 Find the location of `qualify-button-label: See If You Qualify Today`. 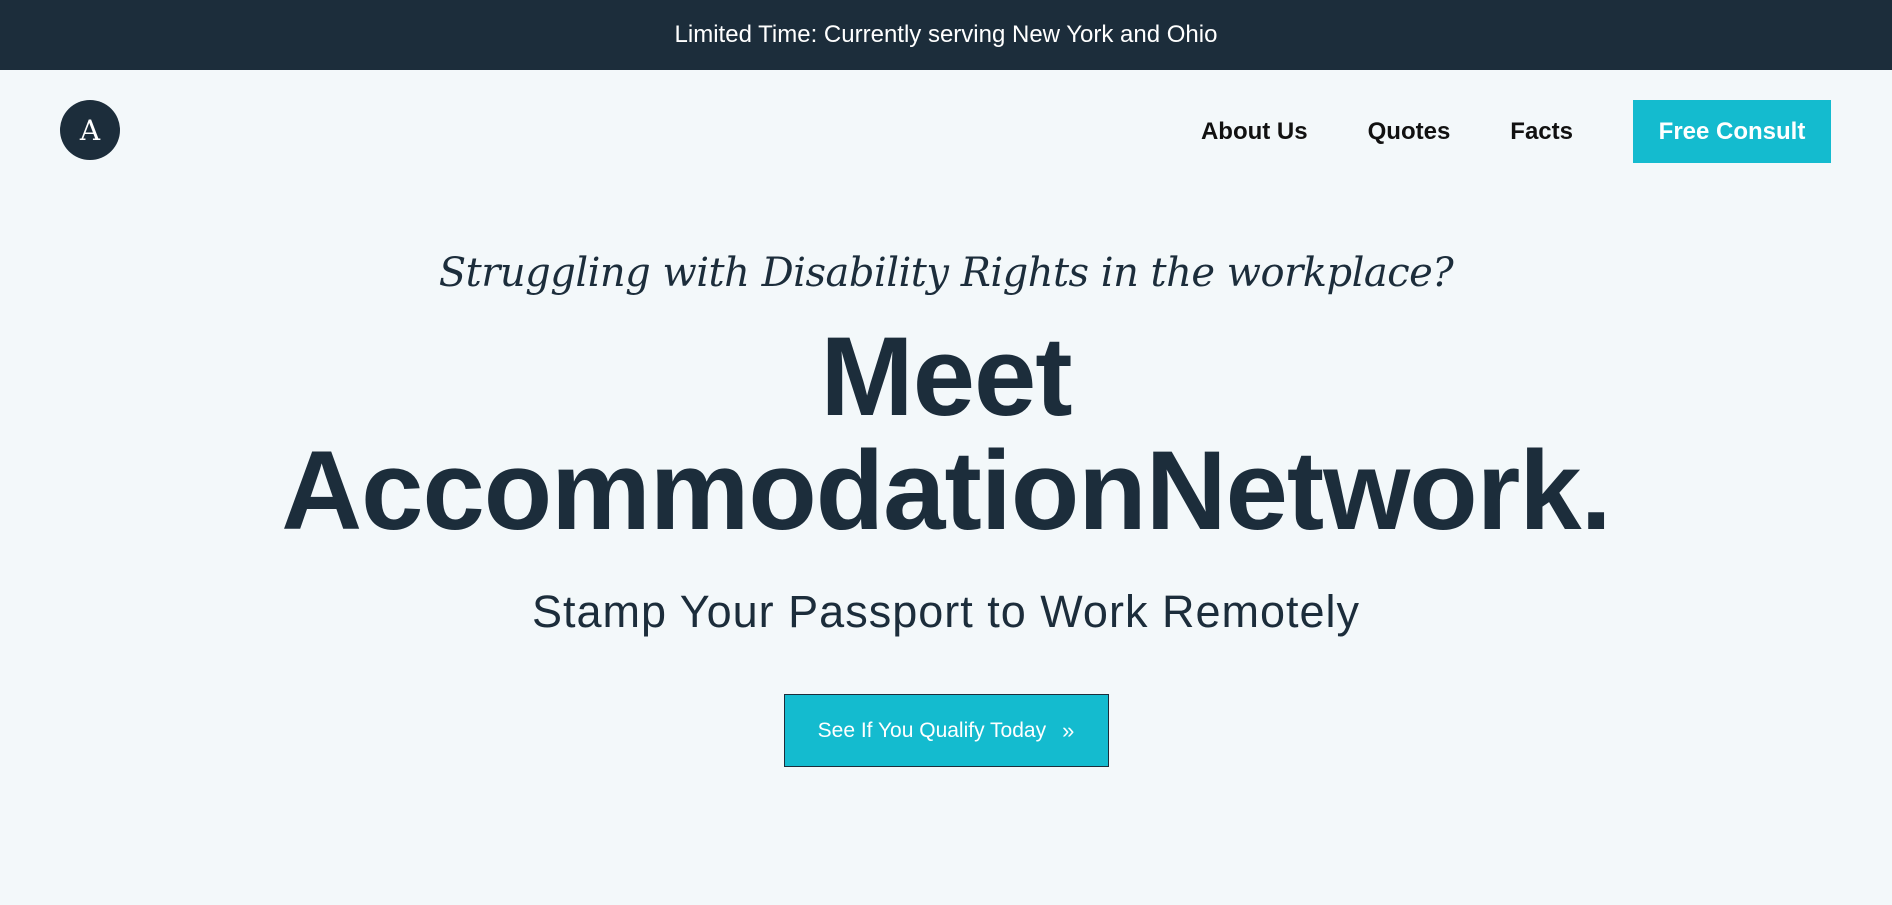

qualify-button-label: See If You Qualify Today is located at coordinates (932, 730).